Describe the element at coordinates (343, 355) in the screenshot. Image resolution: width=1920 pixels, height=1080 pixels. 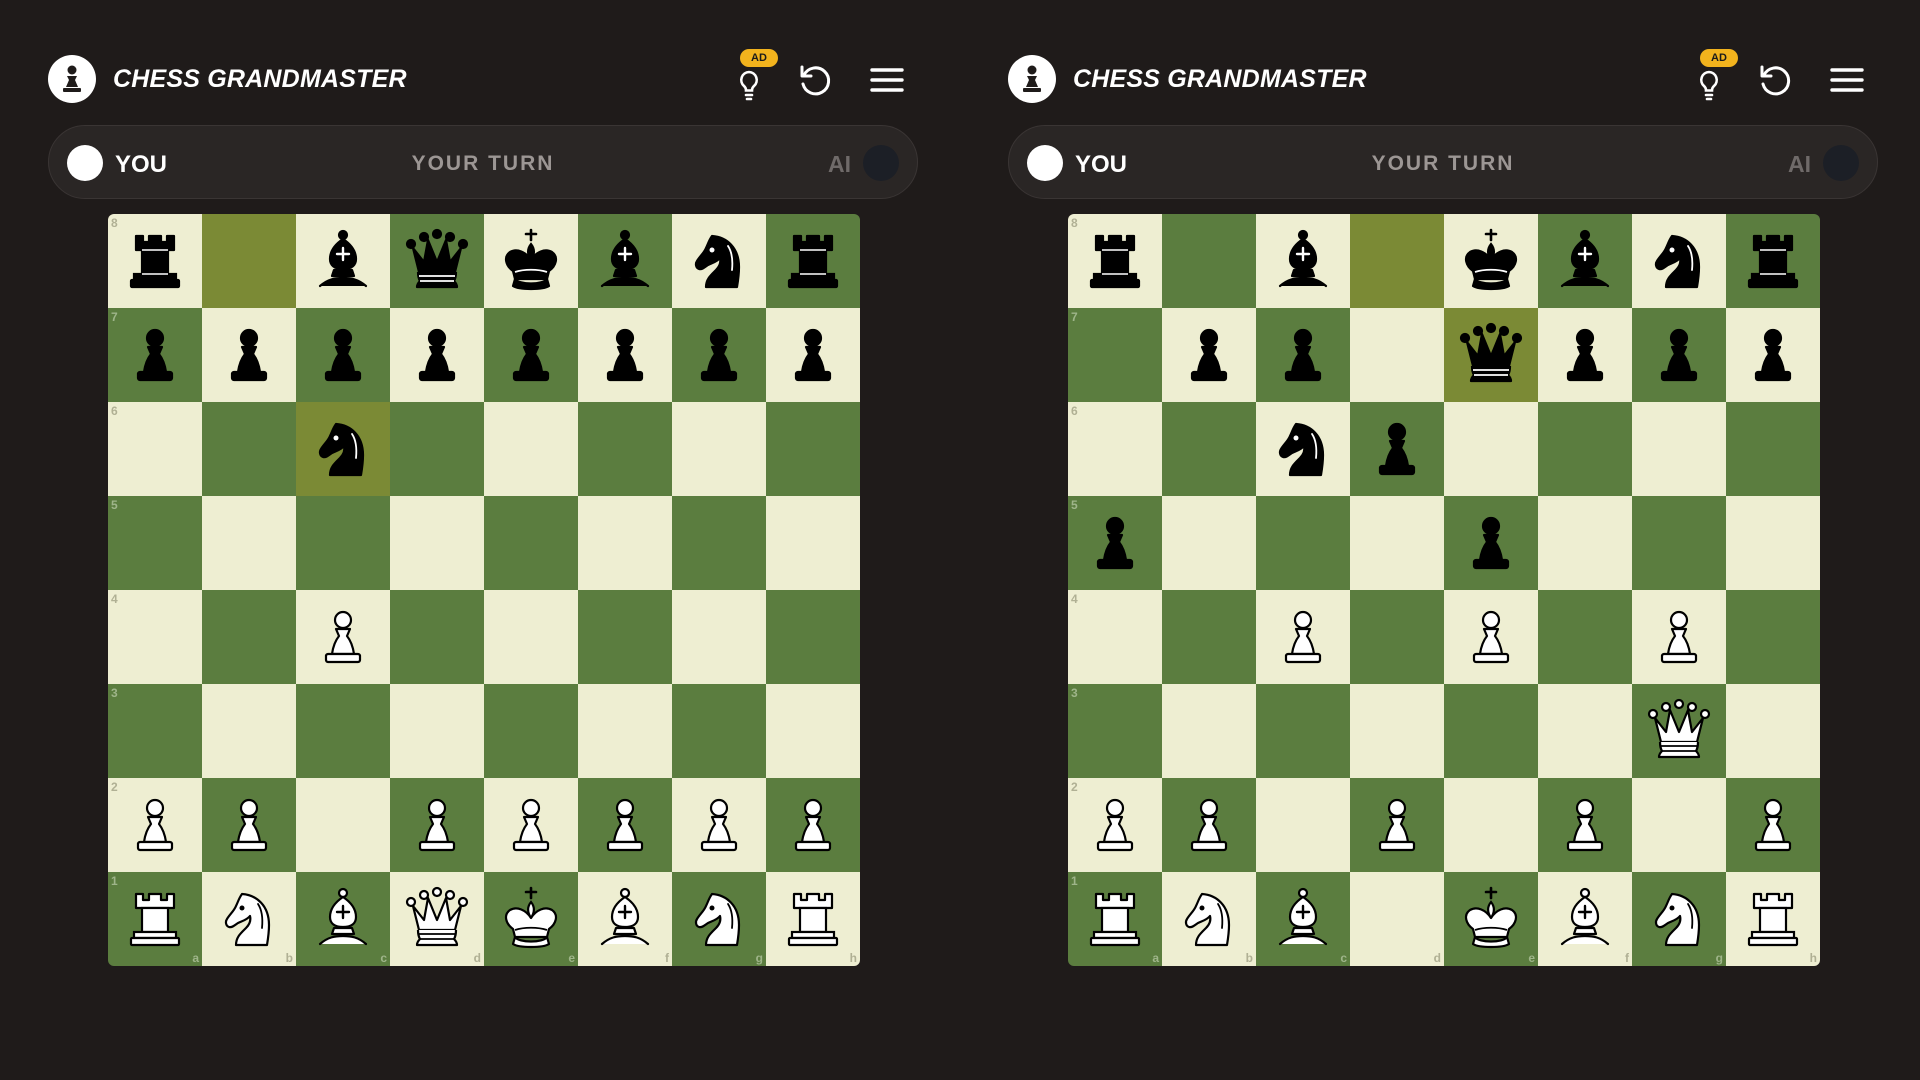
I see `square-c7` at that location.